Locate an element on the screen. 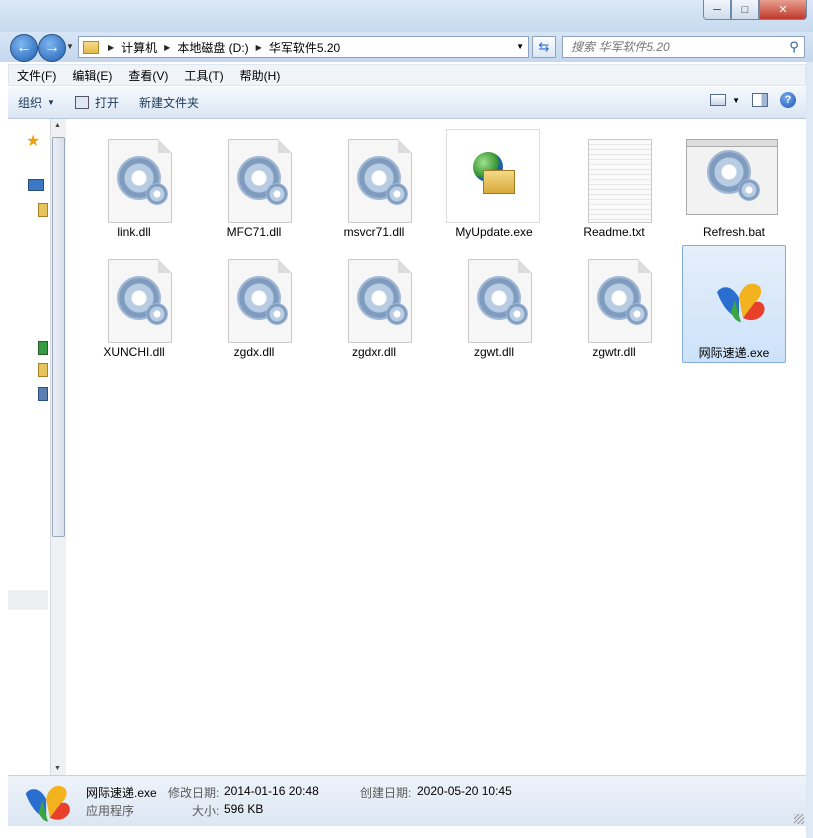 This screenshot has height=838, width=813. file-item: zgdxr.dll is located at coordinates (374, 304).